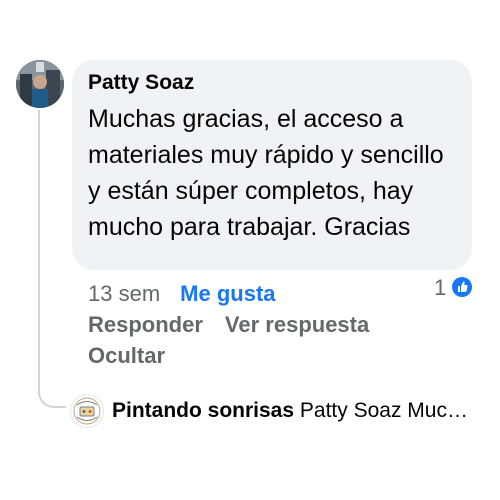 This screenshot has width=500, height=500. What do you see at coordinates (227, 293) in the screenshot?
I see `like-button: Me gusta` at bounding box center [227, 293].